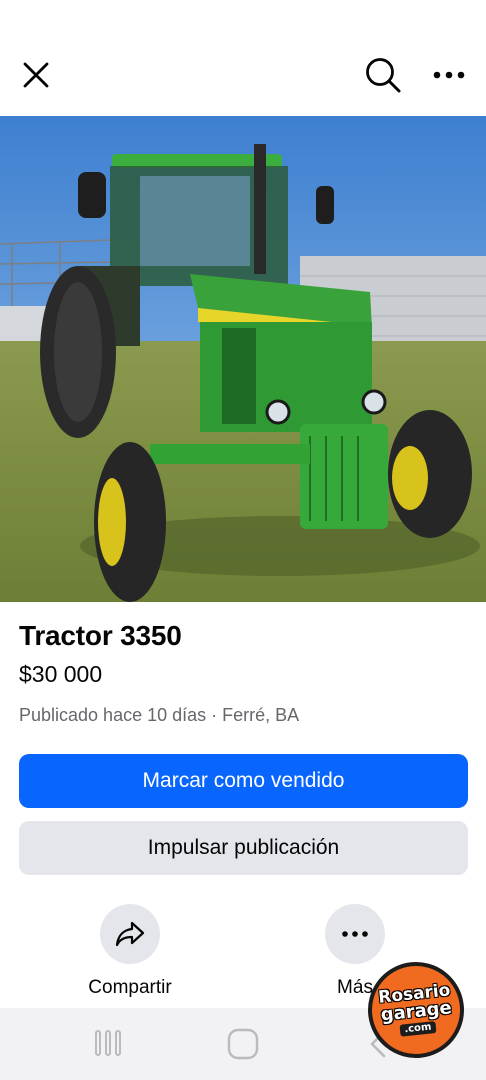 This screenshot has height=1080, width=486. I want to click on search-button, so click(383, 75).